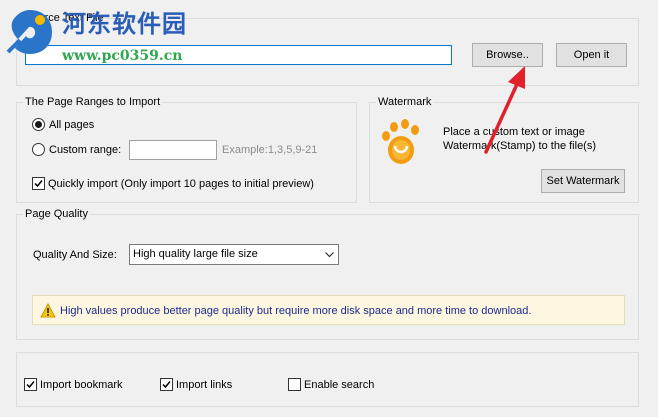  I want to click on site-name: 河东软件园, so click(124, 24).